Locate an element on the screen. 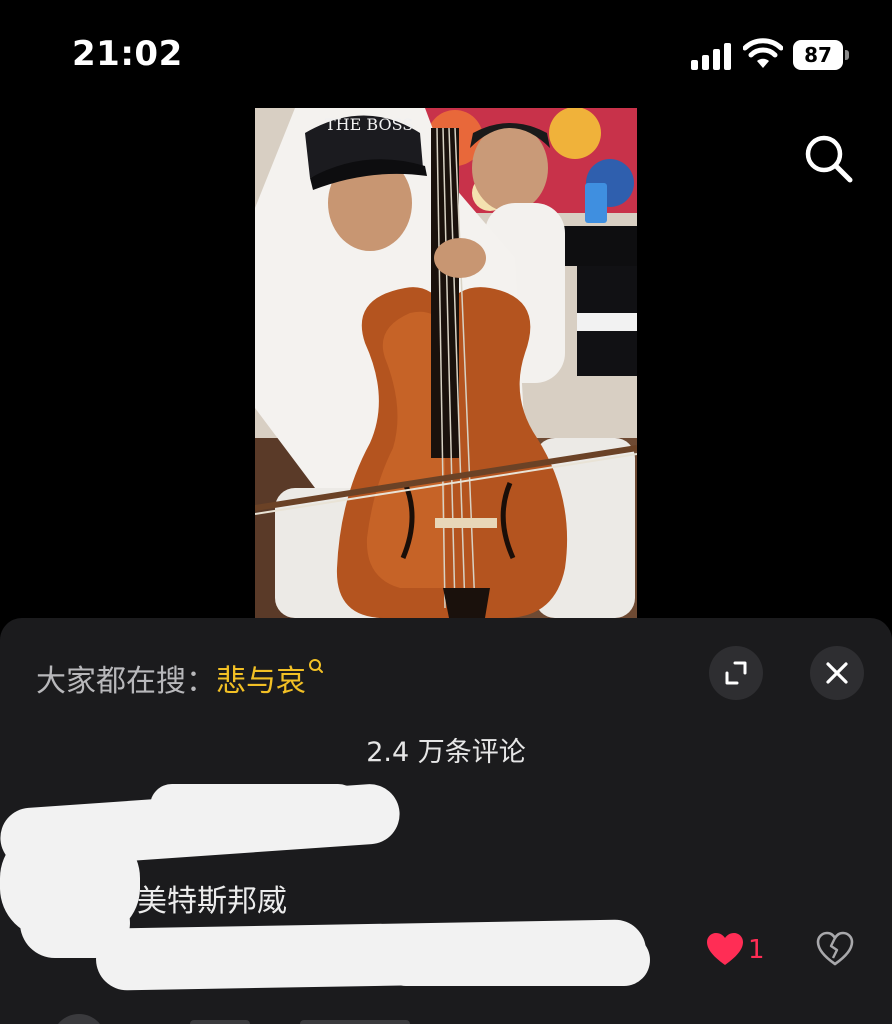 This screenshot has width=892, height=1024. cellular-signal-icon is located at coordinates (712, 56).